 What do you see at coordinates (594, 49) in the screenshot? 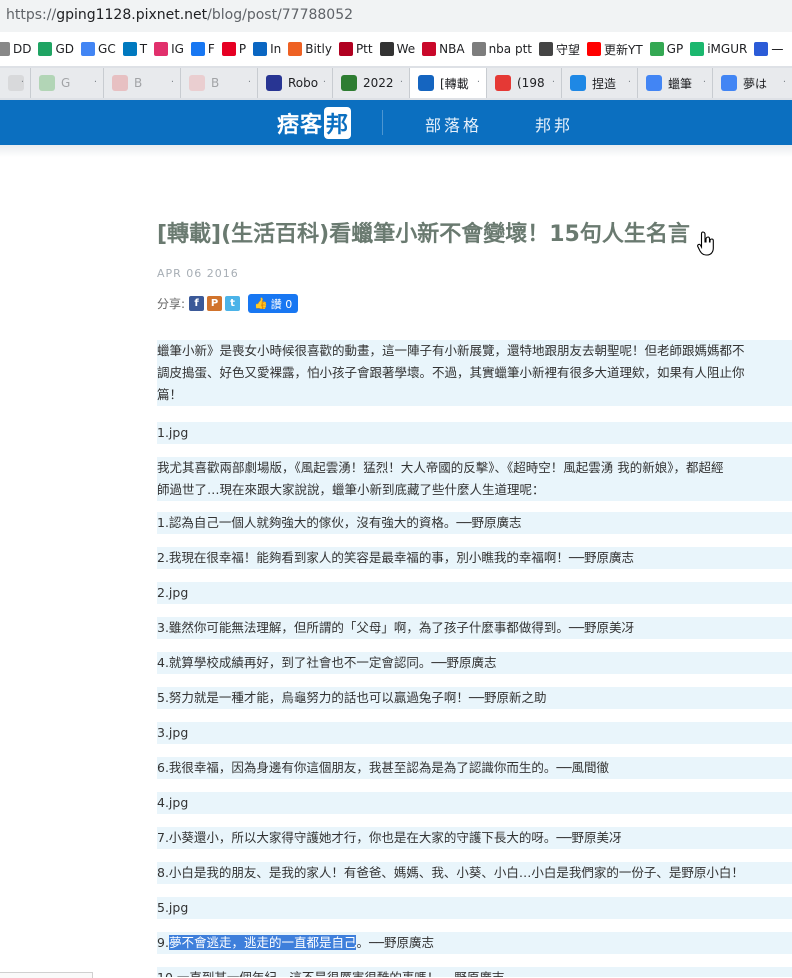
I see `youtube-icon` at bounding box center [594, 49].